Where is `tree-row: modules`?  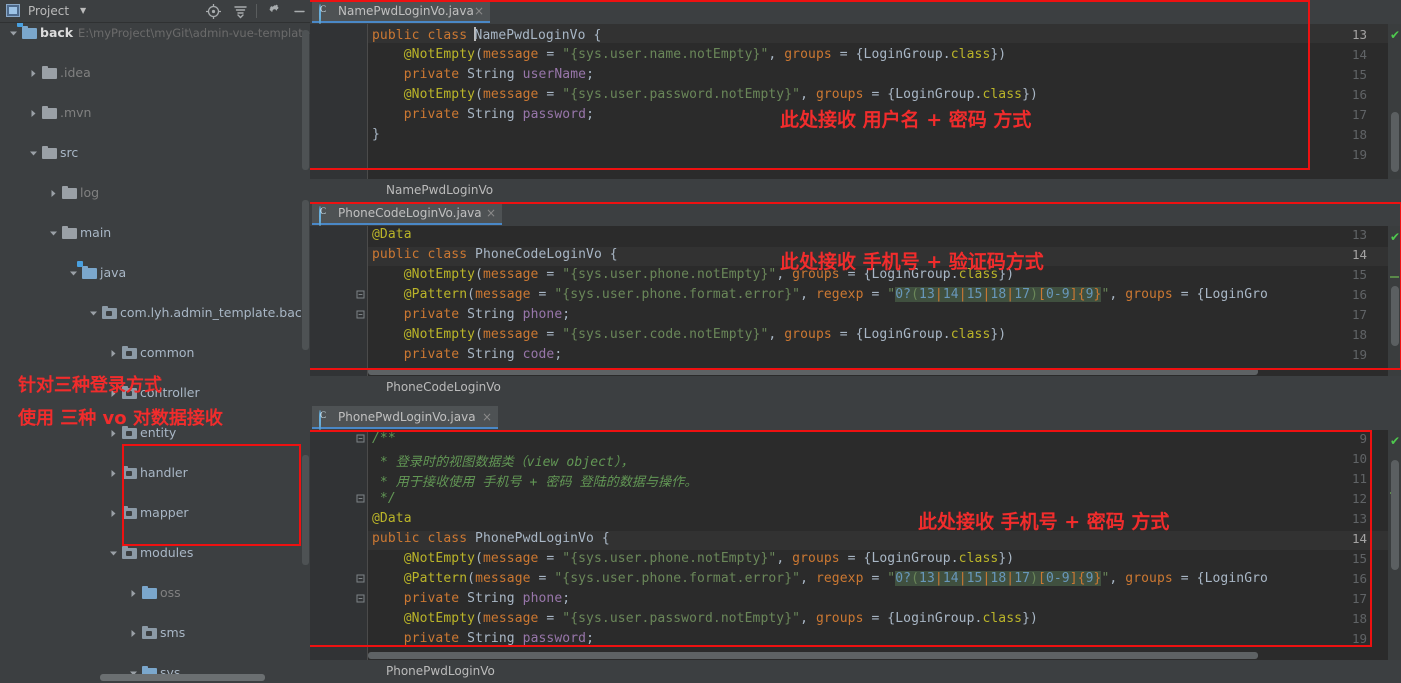
tree-row: modules is located at coordinates (155, 553).